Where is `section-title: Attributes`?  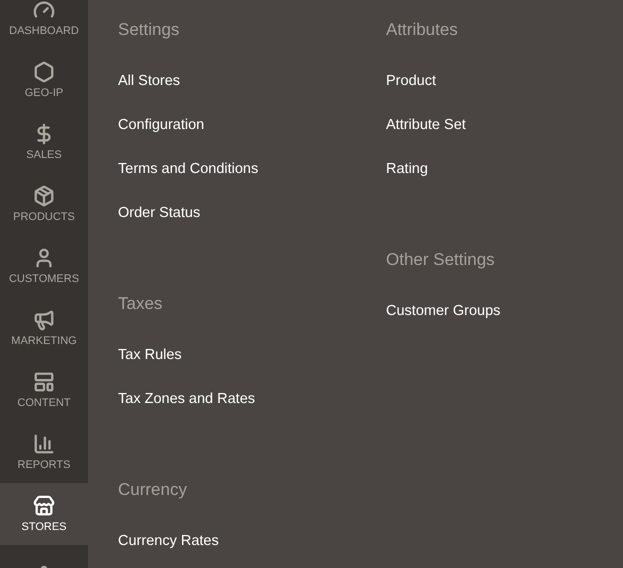
section-title: Attributes is located at coordinates (422, 30).